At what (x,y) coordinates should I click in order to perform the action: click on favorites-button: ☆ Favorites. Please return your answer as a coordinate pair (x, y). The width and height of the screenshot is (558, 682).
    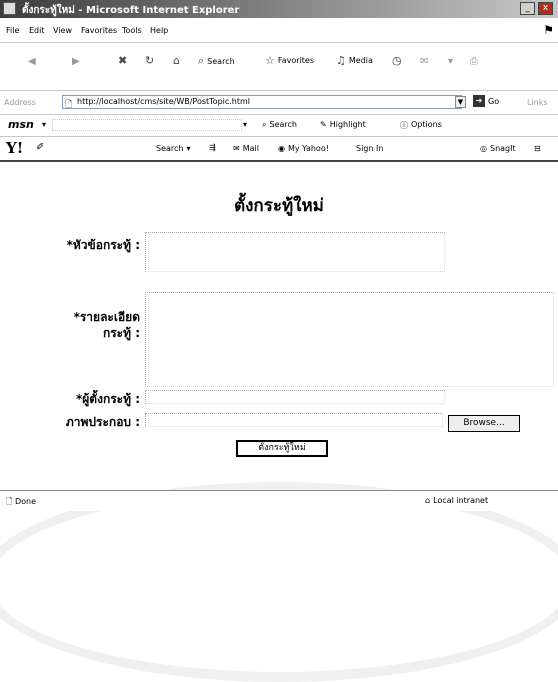
    Looking at the image, I should click on (289, 60).